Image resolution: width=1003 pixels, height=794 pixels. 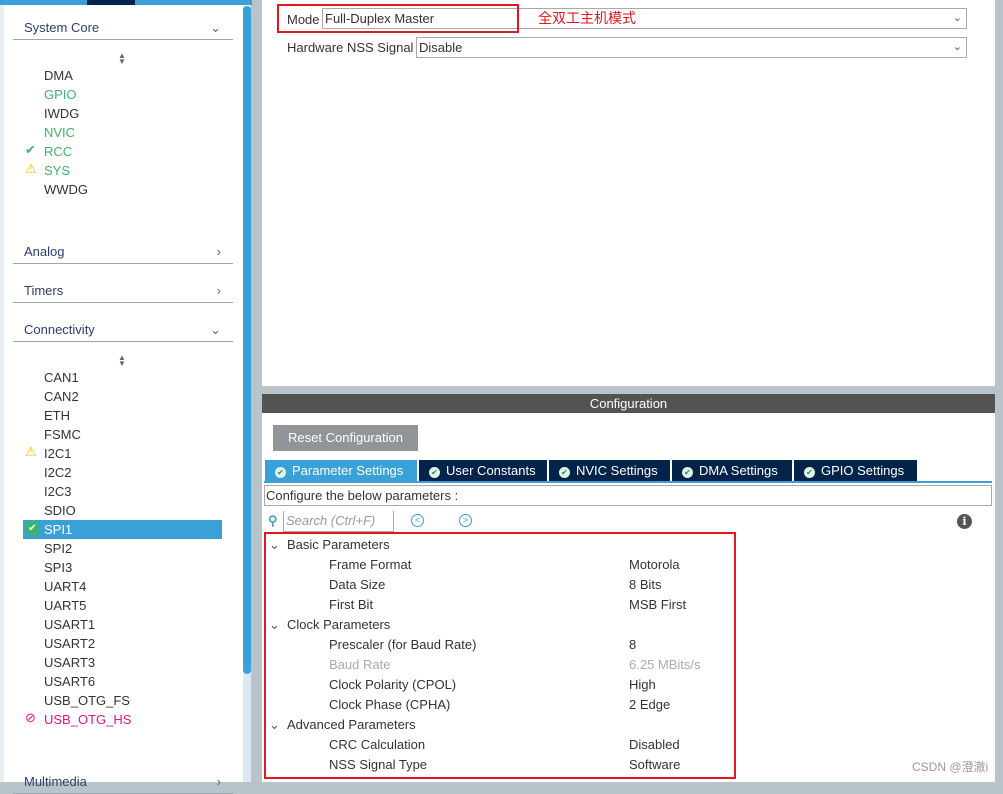 I want to click on tab-gpio-settings: ✔ GPIO Settings, so click(x=856, y=470).